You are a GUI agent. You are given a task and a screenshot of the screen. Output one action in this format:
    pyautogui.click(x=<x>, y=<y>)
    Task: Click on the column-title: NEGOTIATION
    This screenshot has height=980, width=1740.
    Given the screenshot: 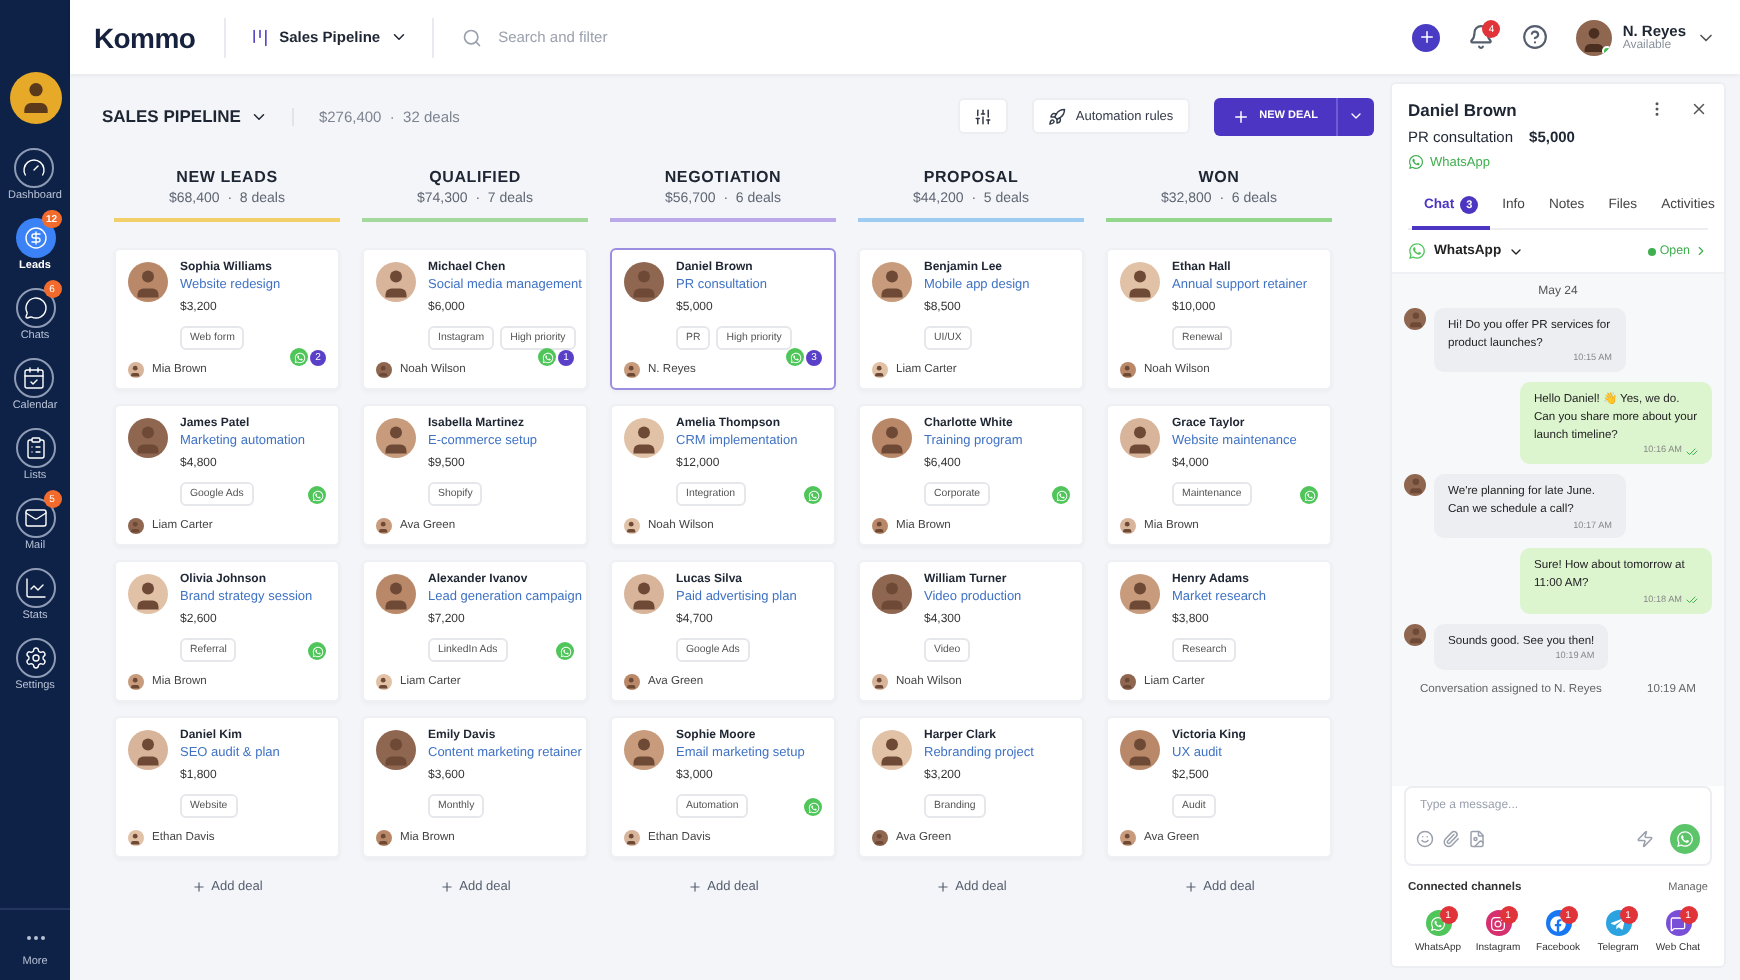 What is the action you would take?
    pyautogui.click(x=723, y=177)
    